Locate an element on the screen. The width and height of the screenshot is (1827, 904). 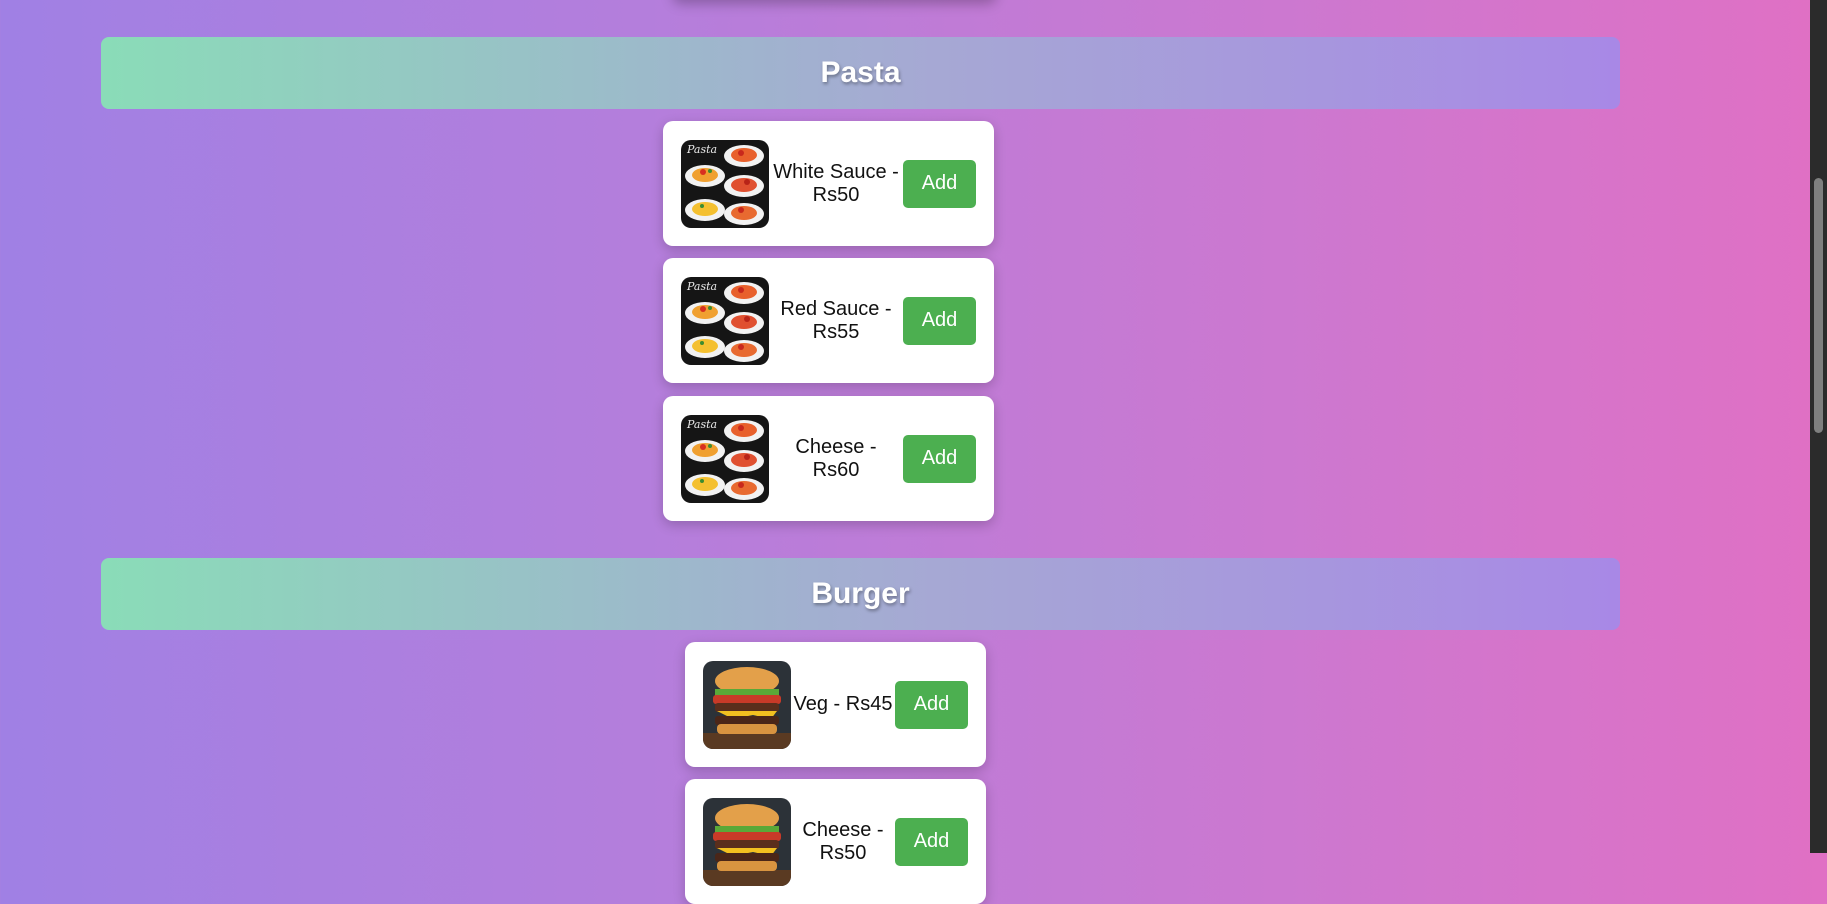
menu-item-label: Cheese - Rs60 is located at coordinates (836, 458).